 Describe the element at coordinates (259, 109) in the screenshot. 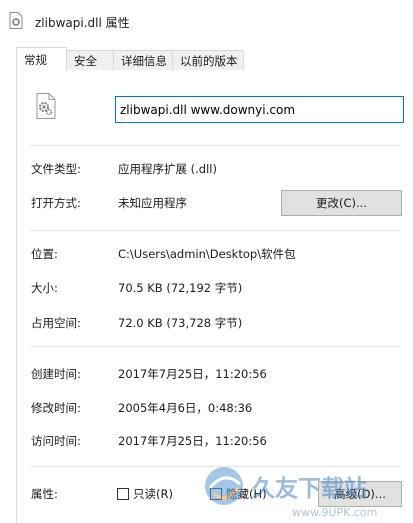

I see `filename-input` at that location.